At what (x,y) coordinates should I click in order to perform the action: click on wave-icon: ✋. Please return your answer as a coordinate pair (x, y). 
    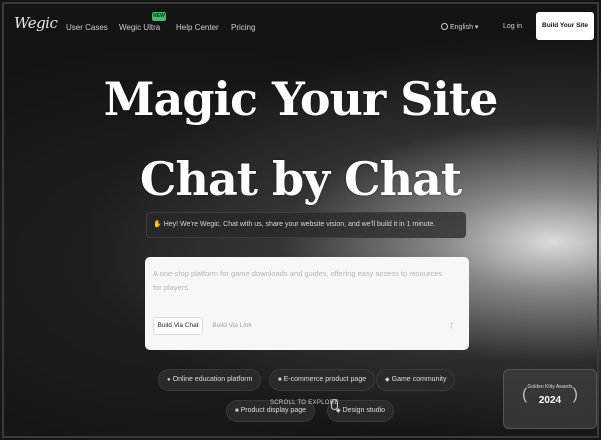
    Looking at the image, I should click on (157, 224).